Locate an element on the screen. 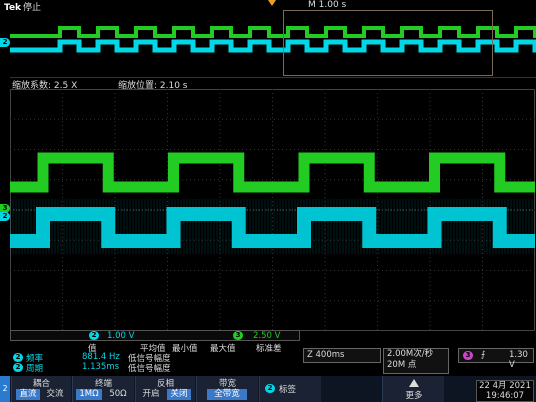 This screenshot has height=402, width=536. meas-header-std: 标准差 is located at coordinates (269, 349).